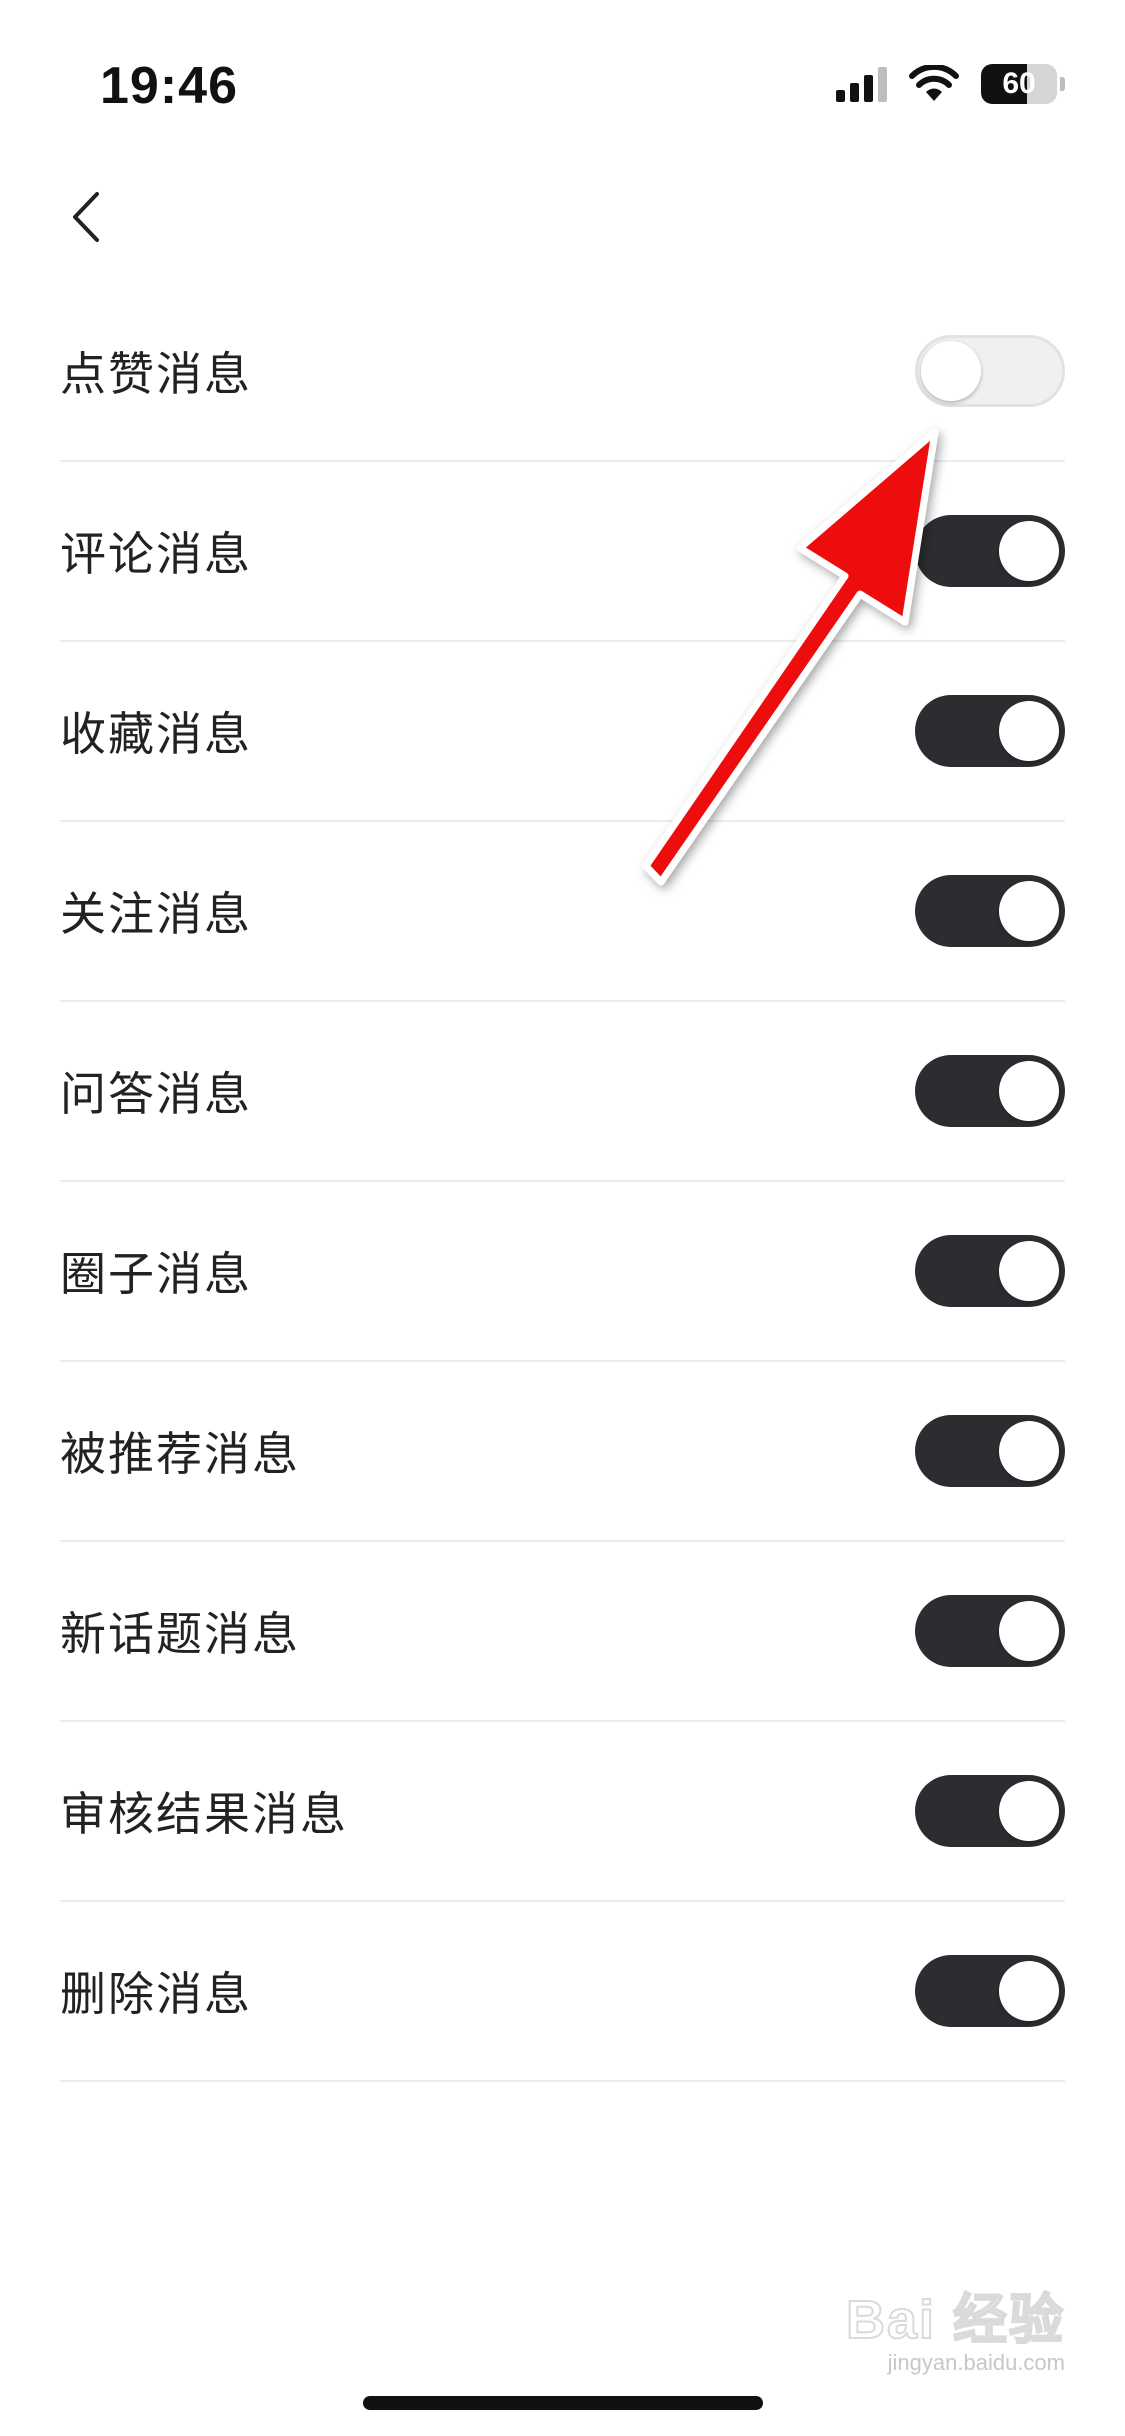  What do you see at coordinates (562, 1992) in the screenshot?
I see `setting-row-deletion: 删除消息` at bounding box center [562, 1992].